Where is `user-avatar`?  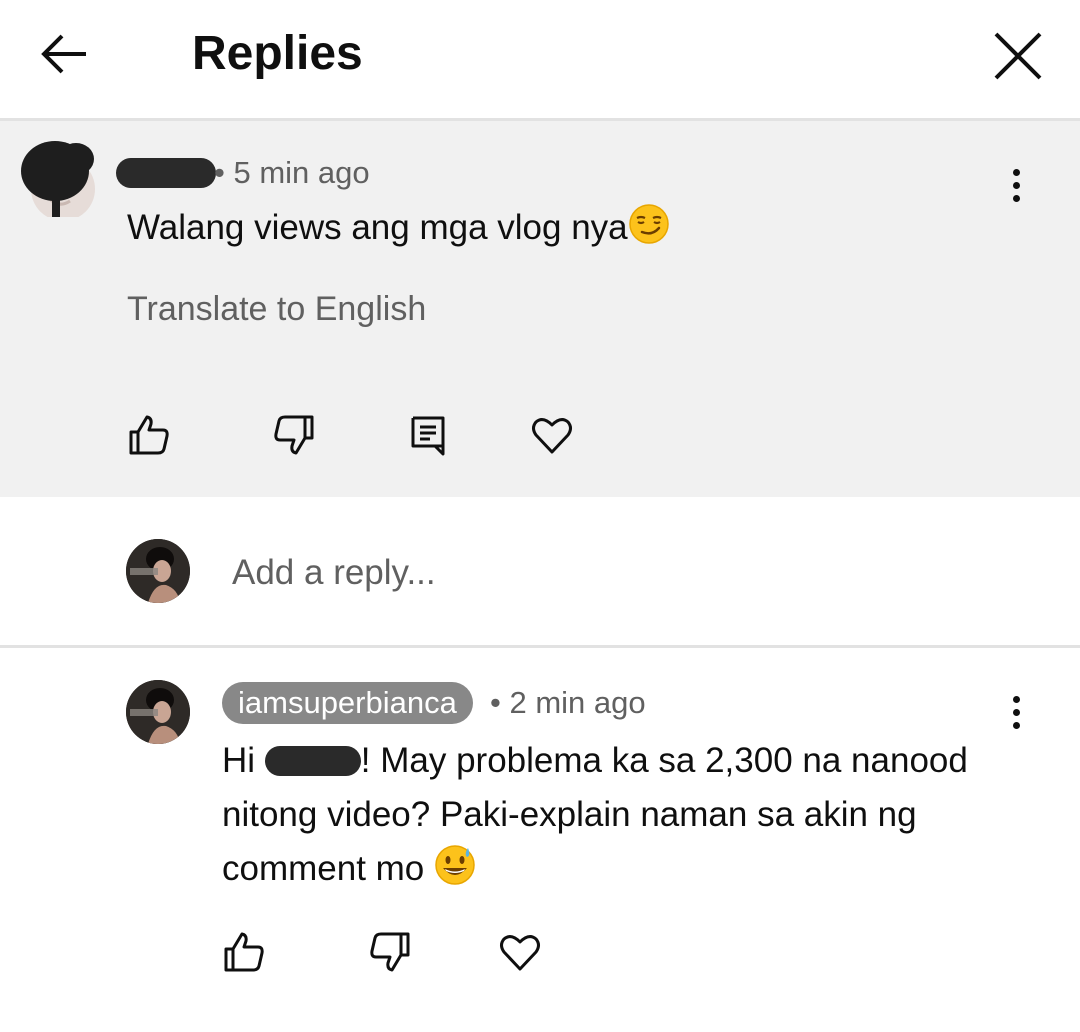
user-avatar is located at coordinates (158, 571).